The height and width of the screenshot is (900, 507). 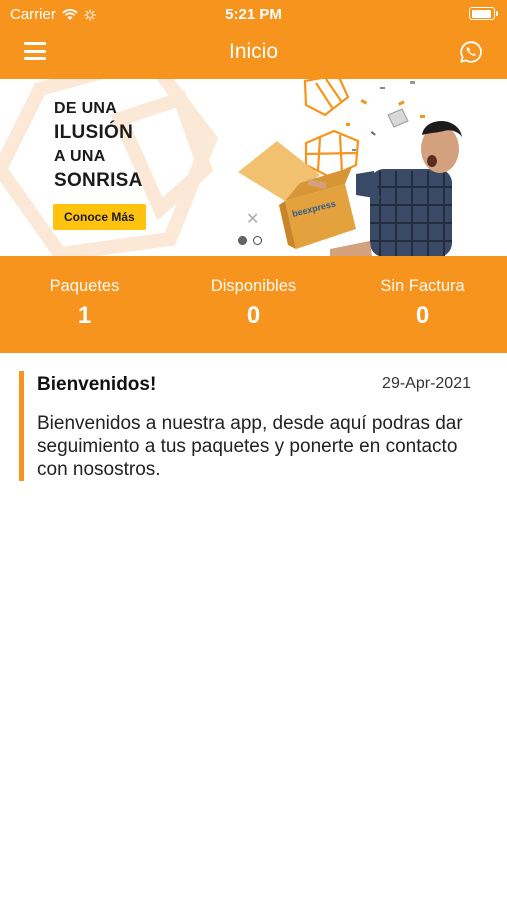 I want to click on page-title: Inicio, so click(x=253, y=51).